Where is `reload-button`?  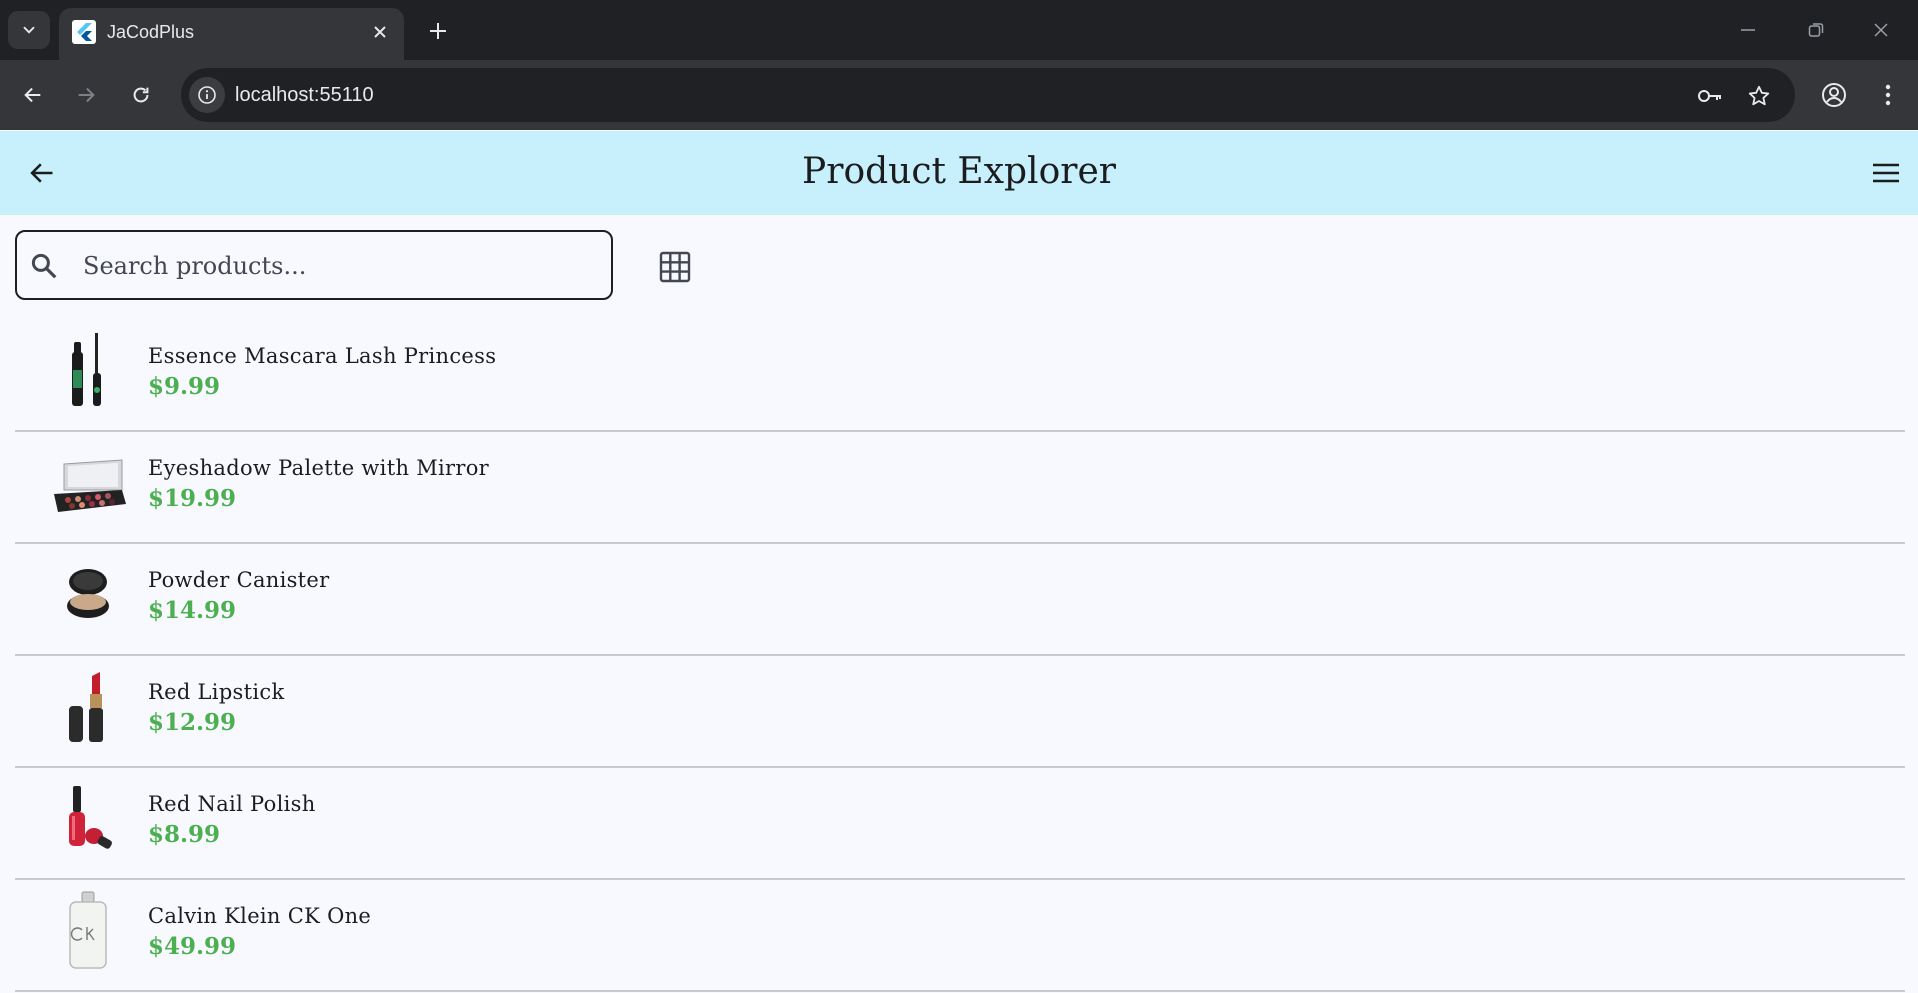 reload-button is located at coordinates (141, 95).